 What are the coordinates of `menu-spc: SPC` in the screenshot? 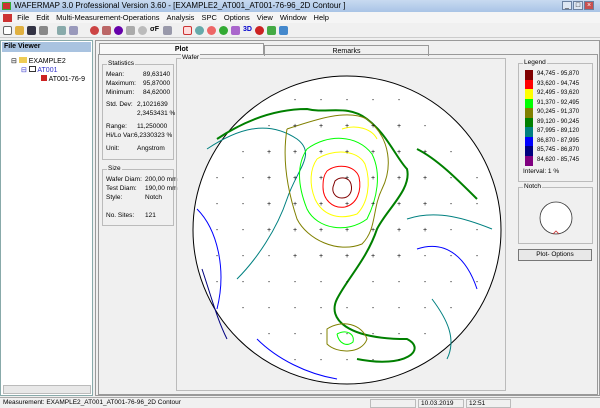 It's located at (208, 17).